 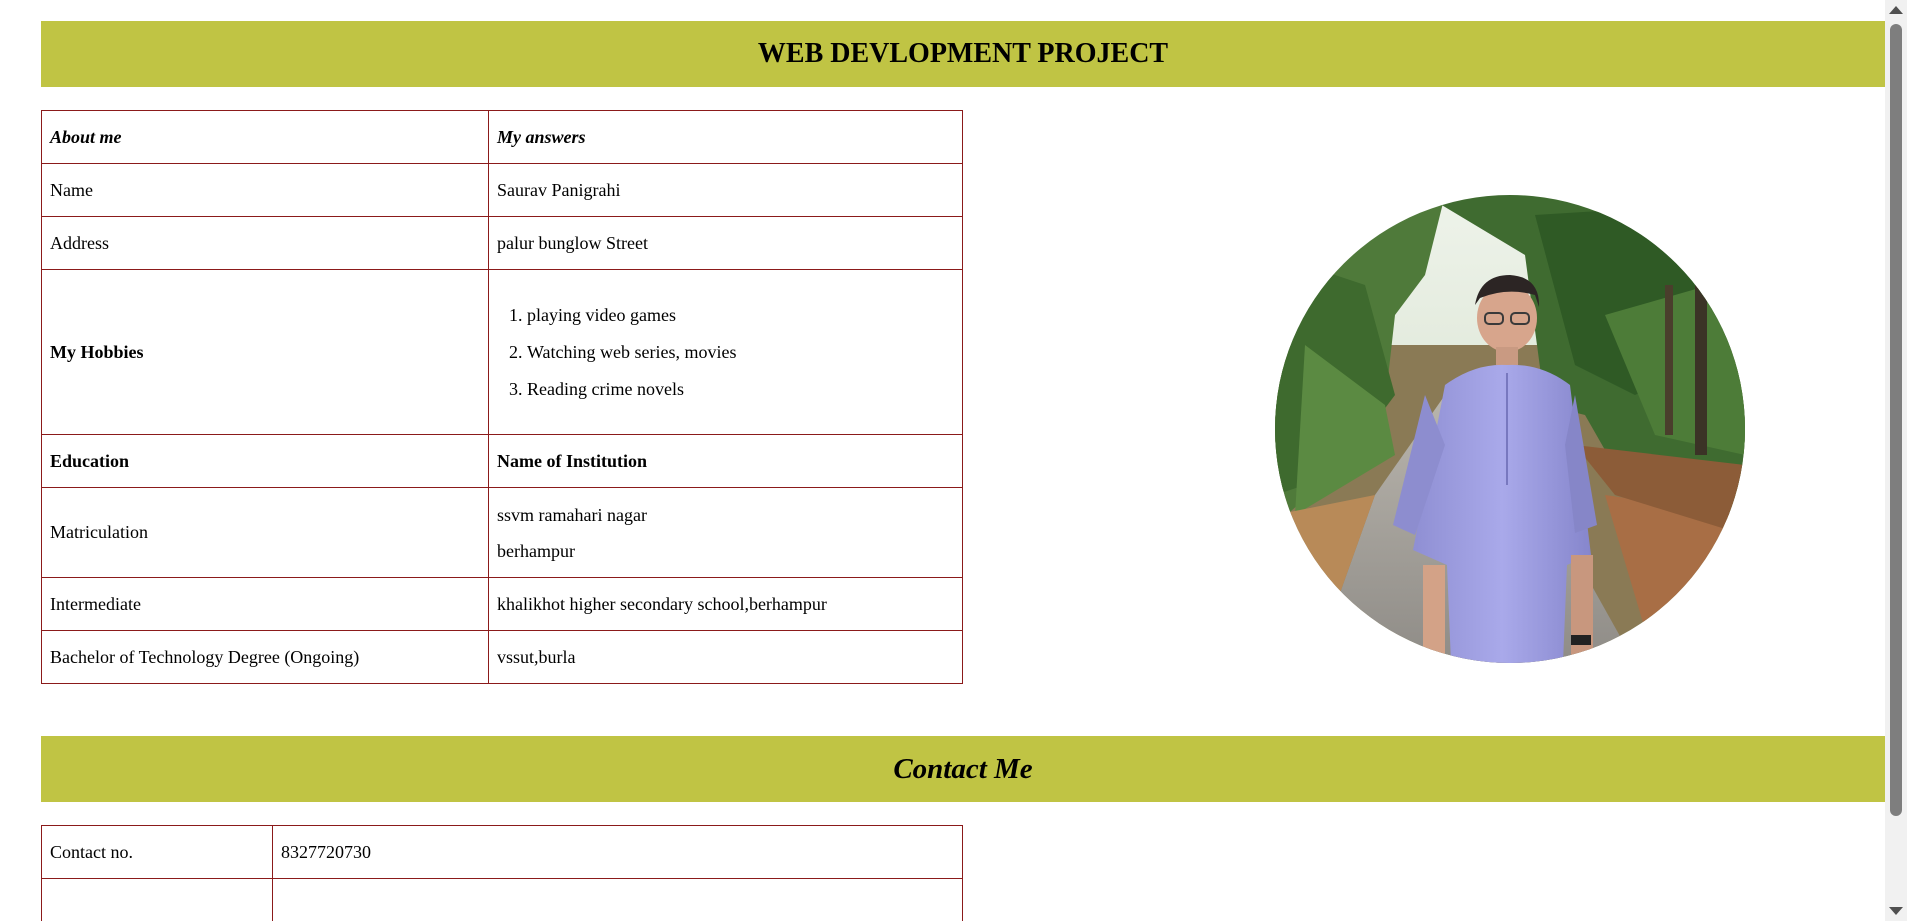 I want to click on matric-value: ssvm ramahari nagar berhampur, so click(x=725, y=532).